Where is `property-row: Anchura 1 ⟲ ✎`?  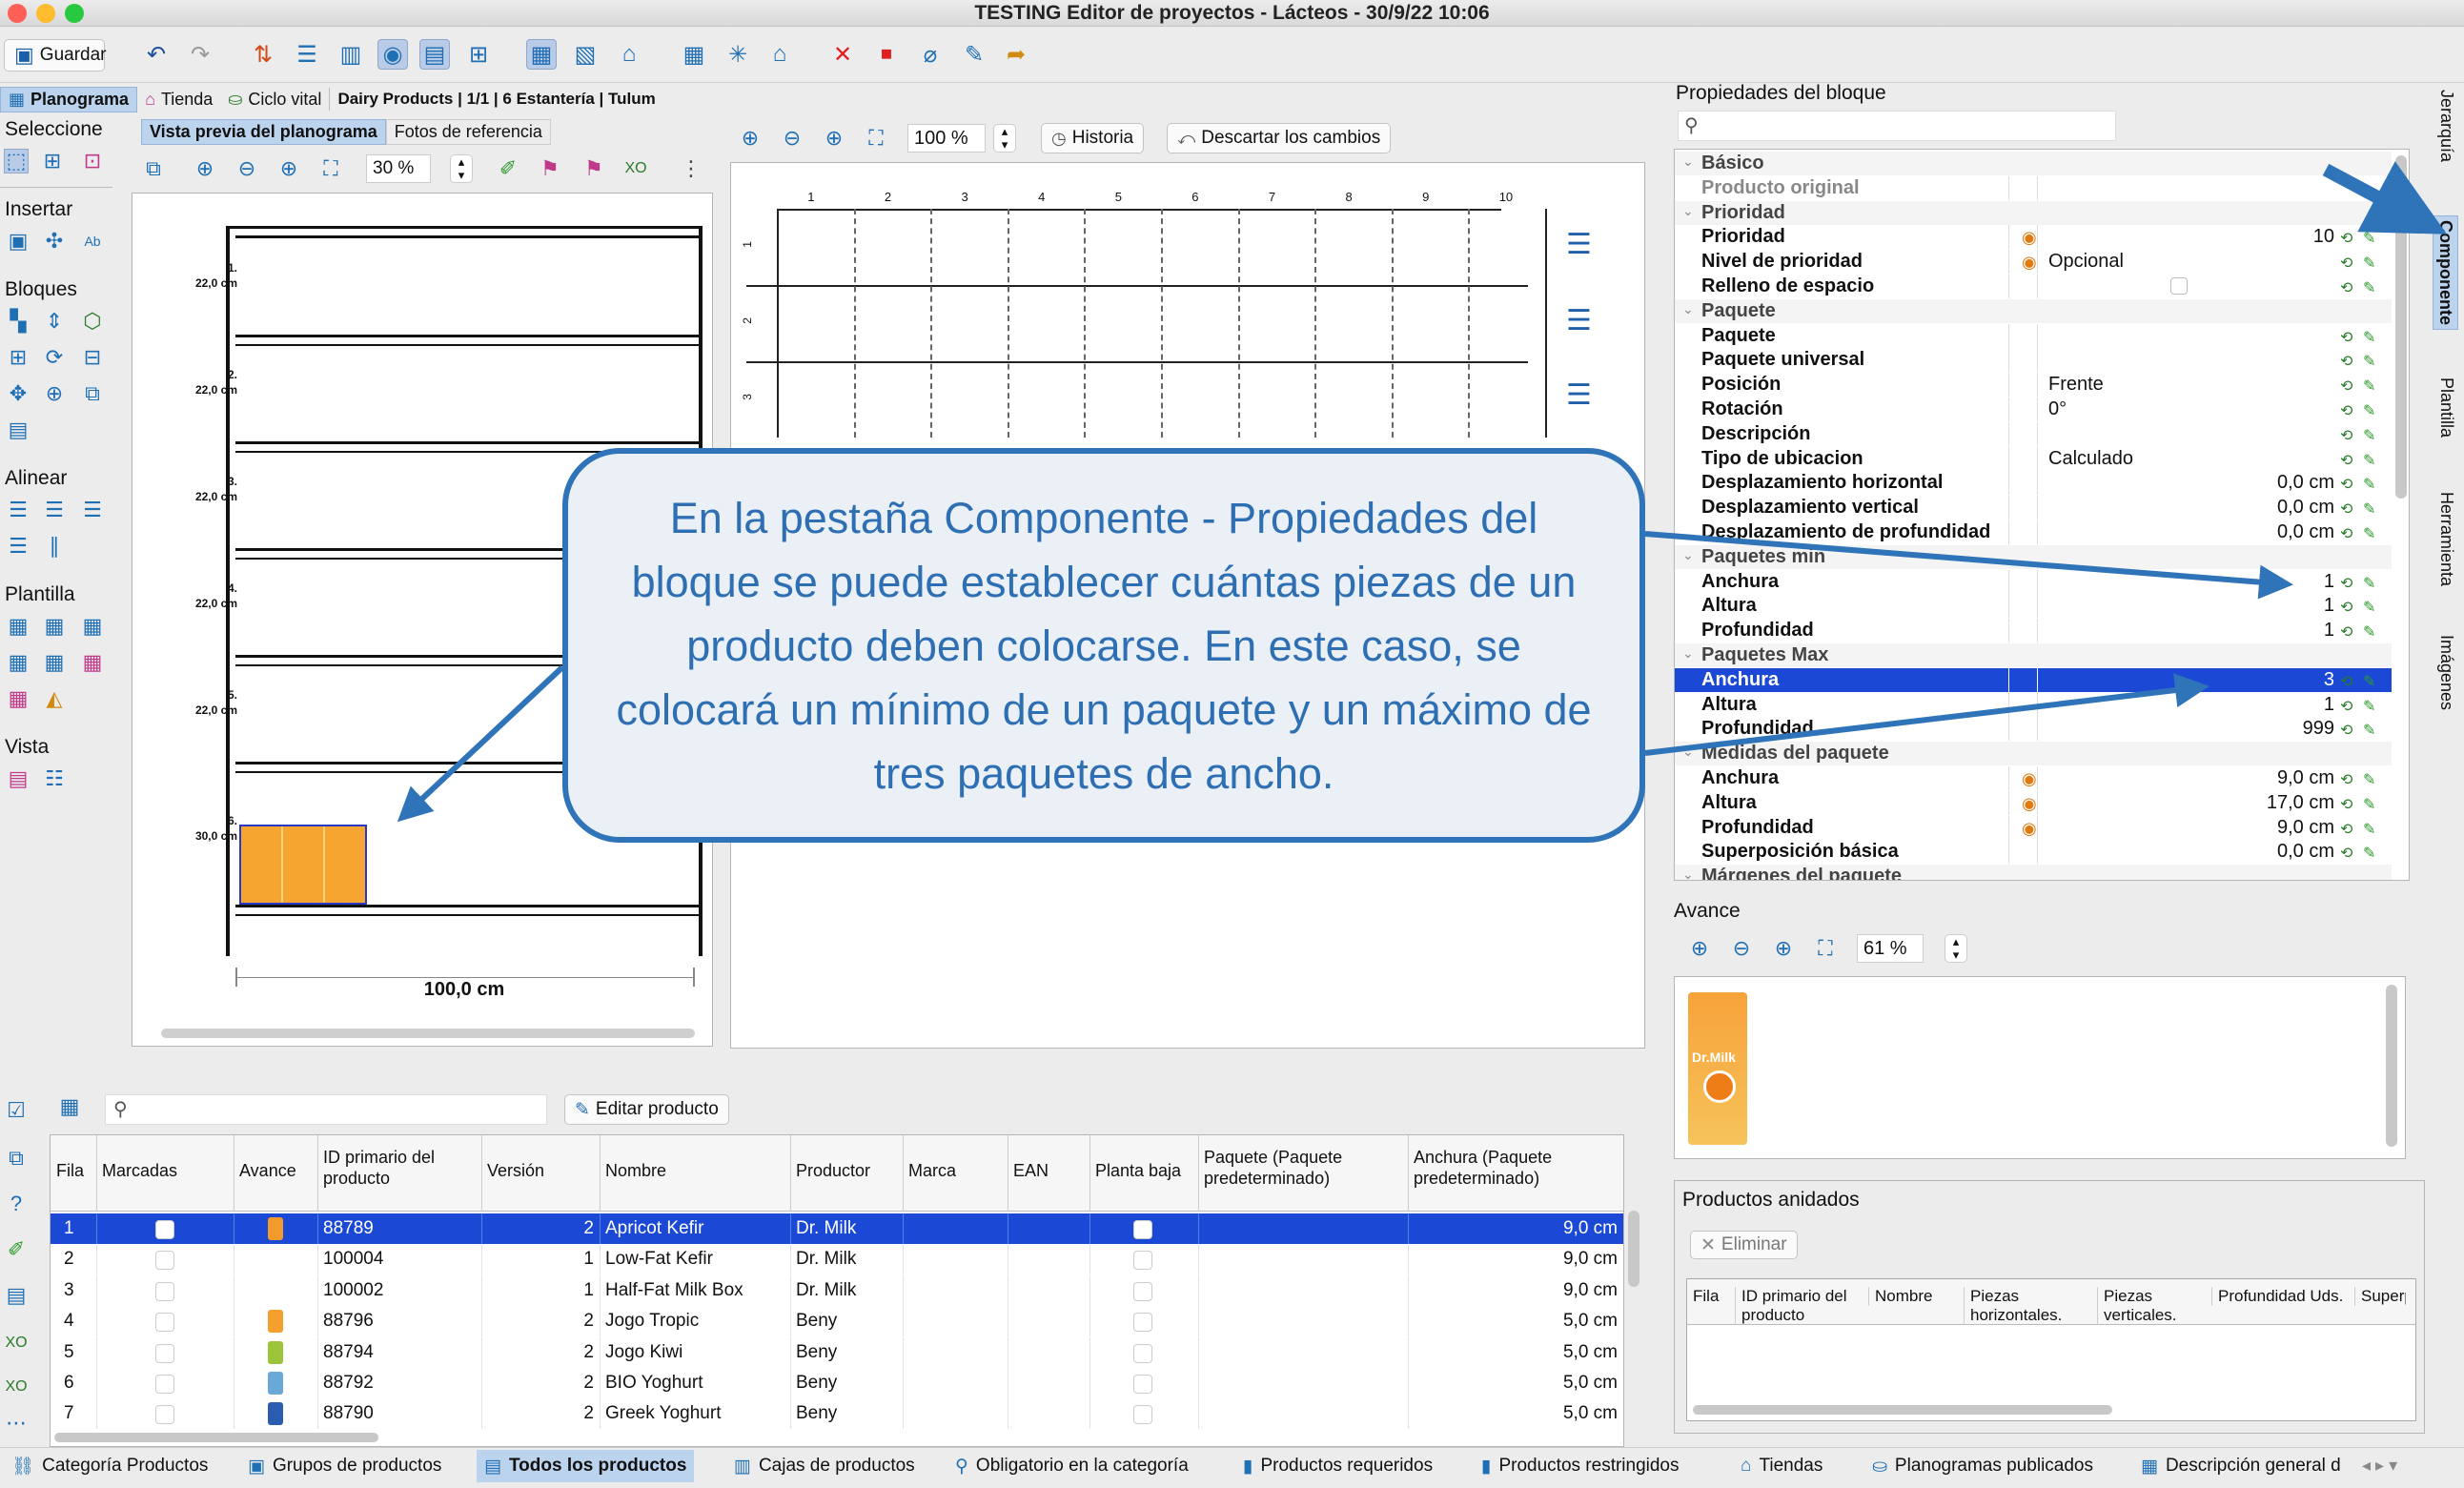 property-row: Anchura 1 ⟲ ✎ is located at coordinates (2033, 581).